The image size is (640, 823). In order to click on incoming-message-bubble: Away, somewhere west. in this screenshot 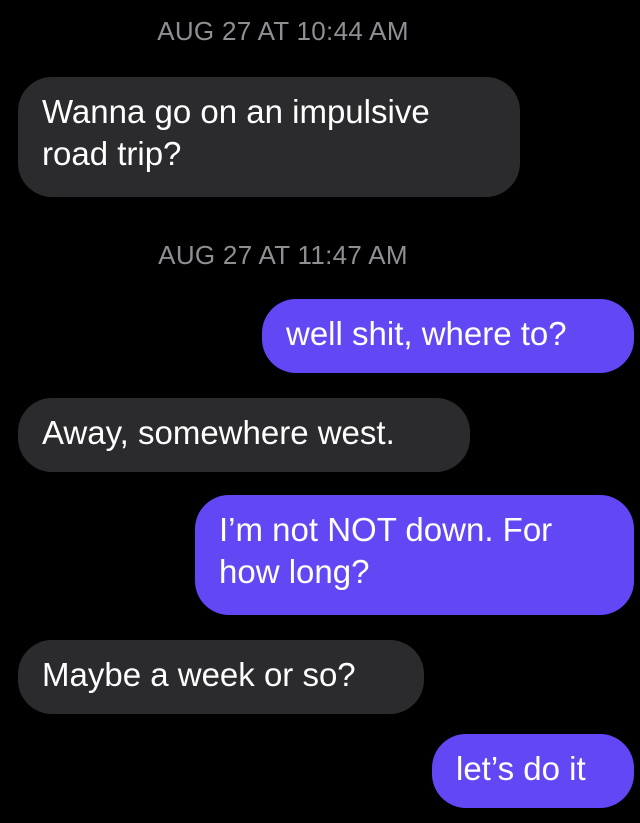, I will do `click(244, 435)`.